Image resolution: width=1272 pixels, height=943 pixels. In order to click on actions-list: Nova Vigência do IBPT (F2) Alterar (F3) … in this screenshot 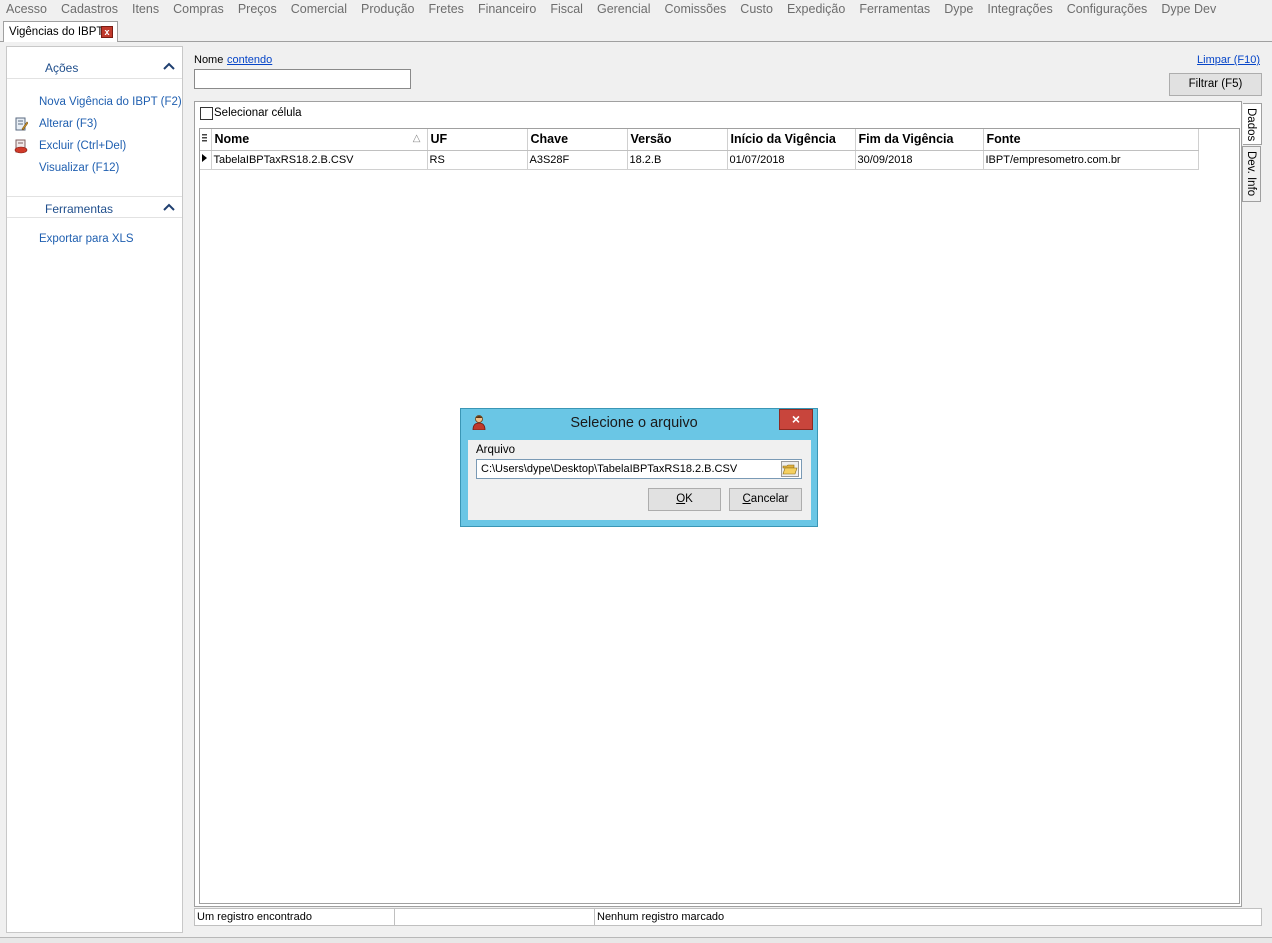, I will do `click(94, 129)`.